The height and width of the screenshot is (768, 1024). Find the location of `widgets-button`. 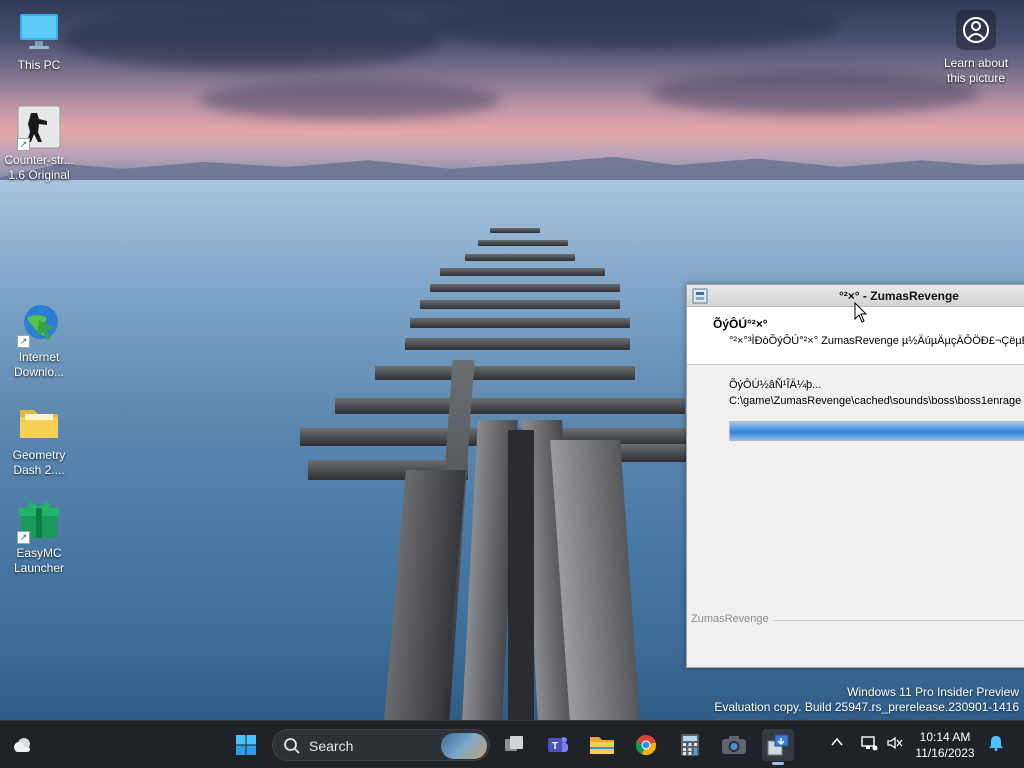

widgets-button is located at coordinates (22, 745).